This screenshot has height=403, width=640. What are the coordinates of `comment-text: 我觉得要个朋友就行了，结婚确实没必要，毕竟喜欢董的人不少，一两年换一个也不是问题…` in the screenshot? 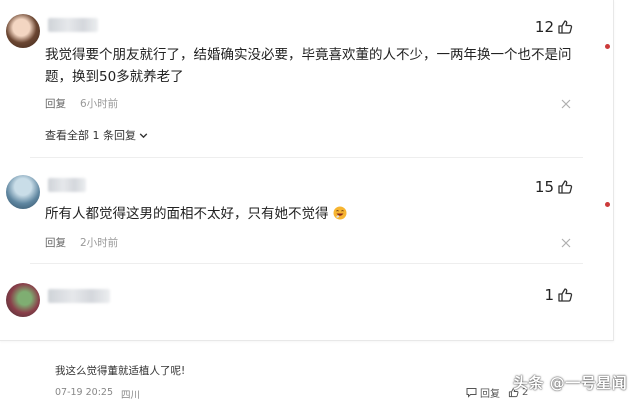 It's located at (308, 66).